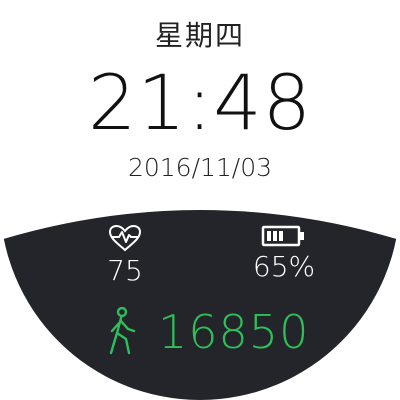 The width and height of the screenshot is (400, 400). What do you see at coordinates (199, 35) in the screenshot?
I see `weekday-label: 星期四` at bounding box center [199, 35].